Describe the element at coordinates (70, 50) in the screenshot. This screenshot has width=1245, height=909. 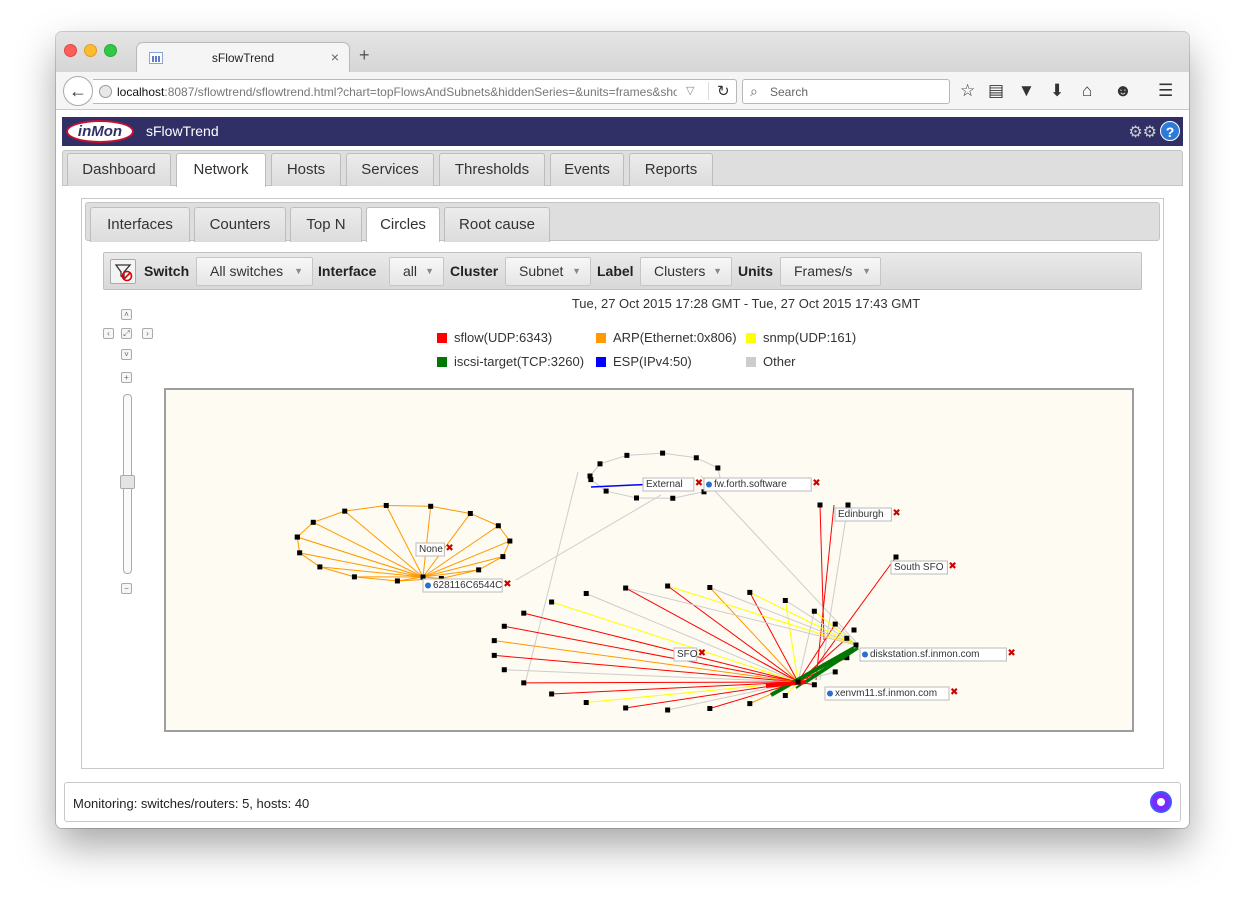
I see `close-window-button` at that location.